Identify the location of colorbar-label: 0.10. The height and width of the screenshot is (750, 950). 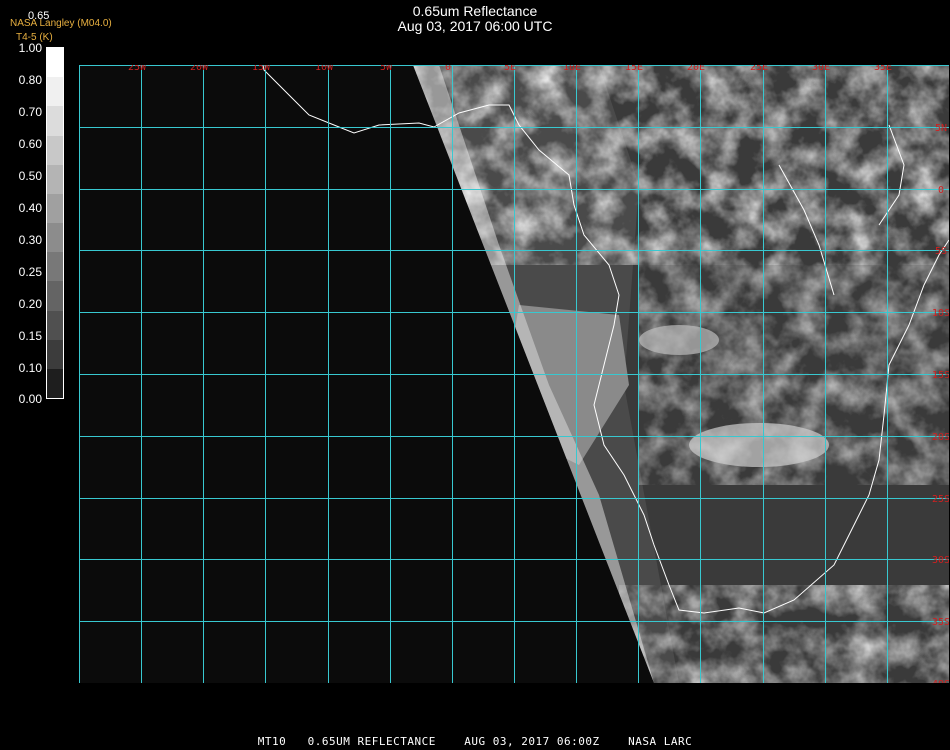
(30, 368).